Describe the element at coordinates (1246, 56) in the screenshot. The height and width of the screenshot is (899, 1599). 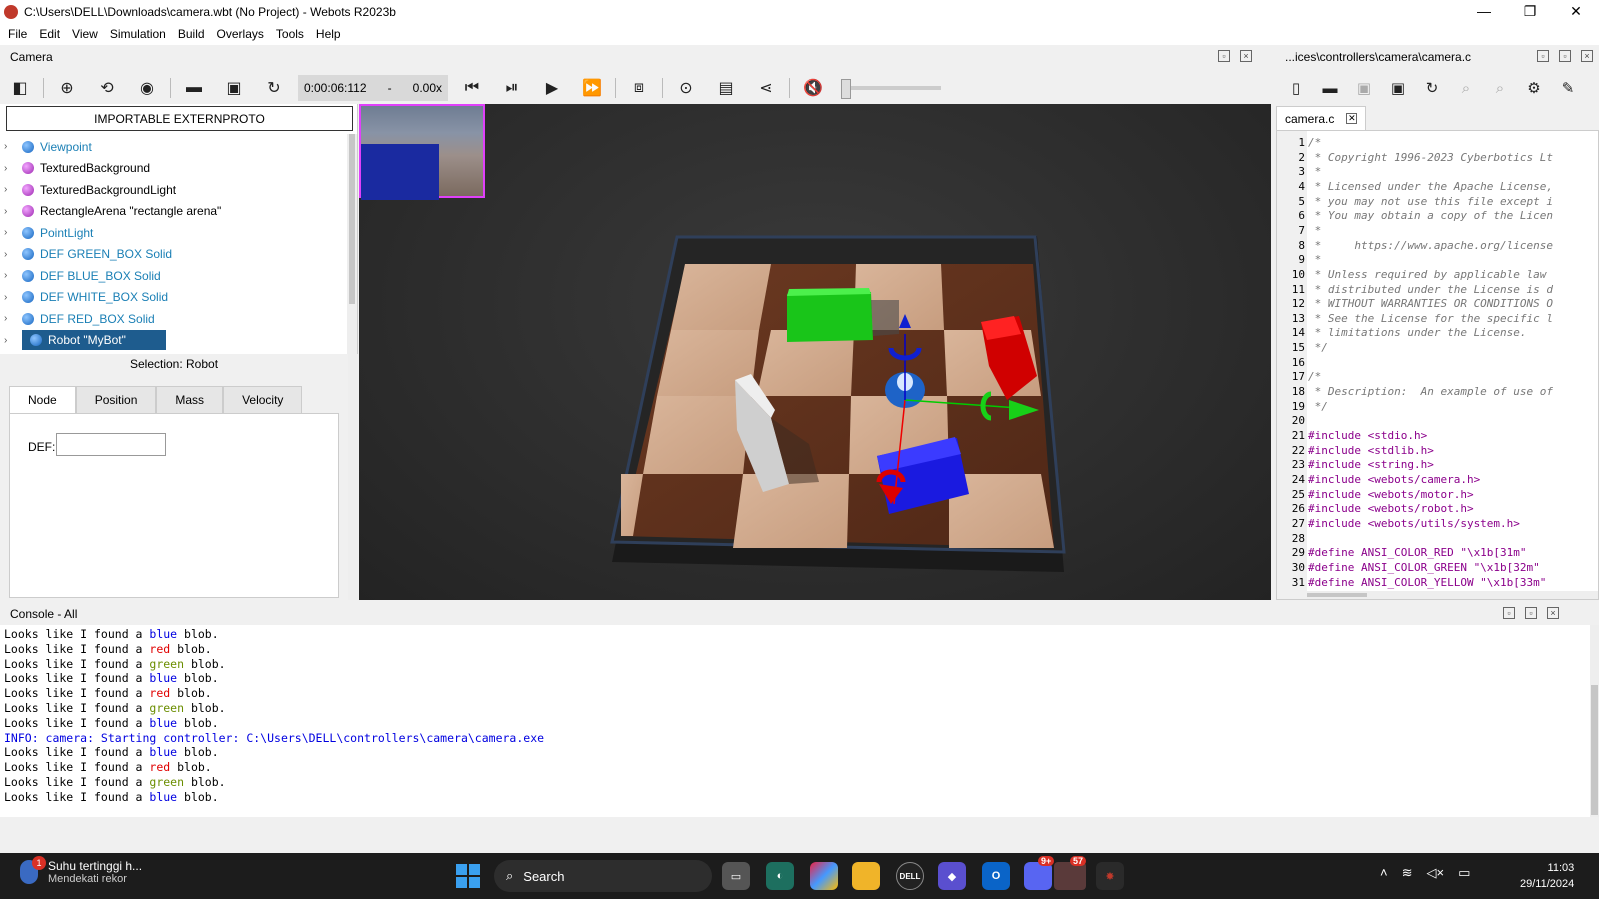
I see `close-panel-icon: ×` at that location.